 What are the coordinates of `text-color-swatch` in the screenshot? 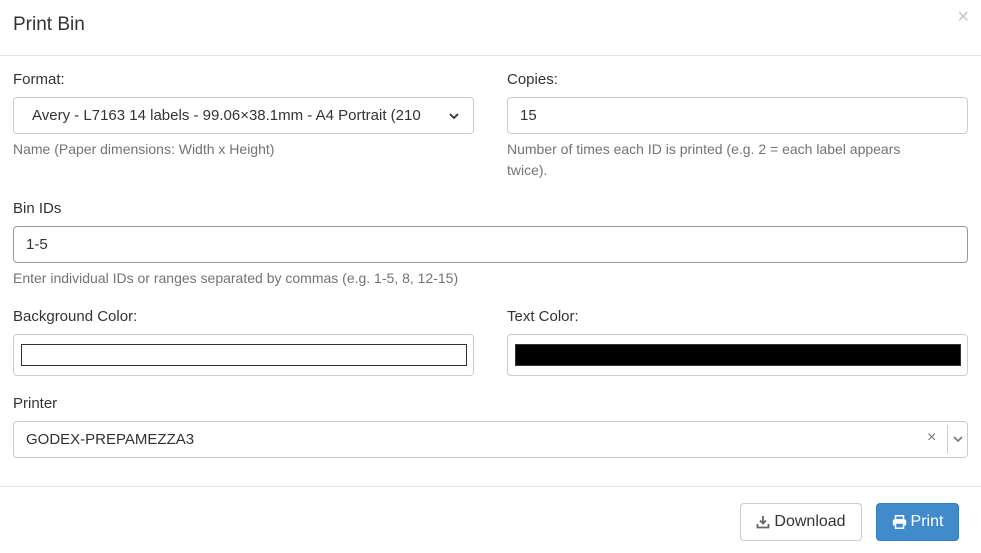 It's located at (738, 355).